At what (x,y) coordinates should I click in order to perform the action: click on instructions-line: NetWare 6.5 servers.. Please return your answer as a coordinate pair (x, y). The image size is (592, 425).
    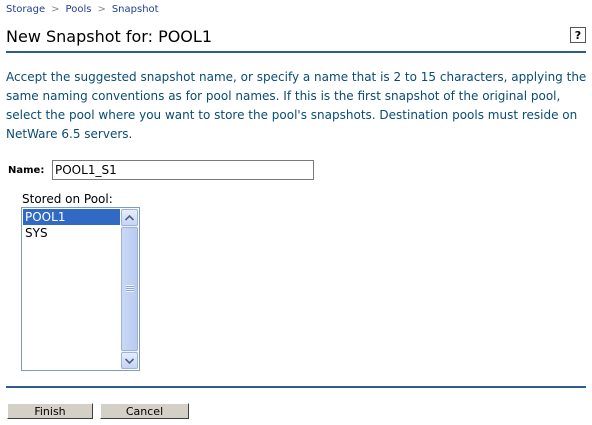
    Looking at the image, I should click on (69, 134).